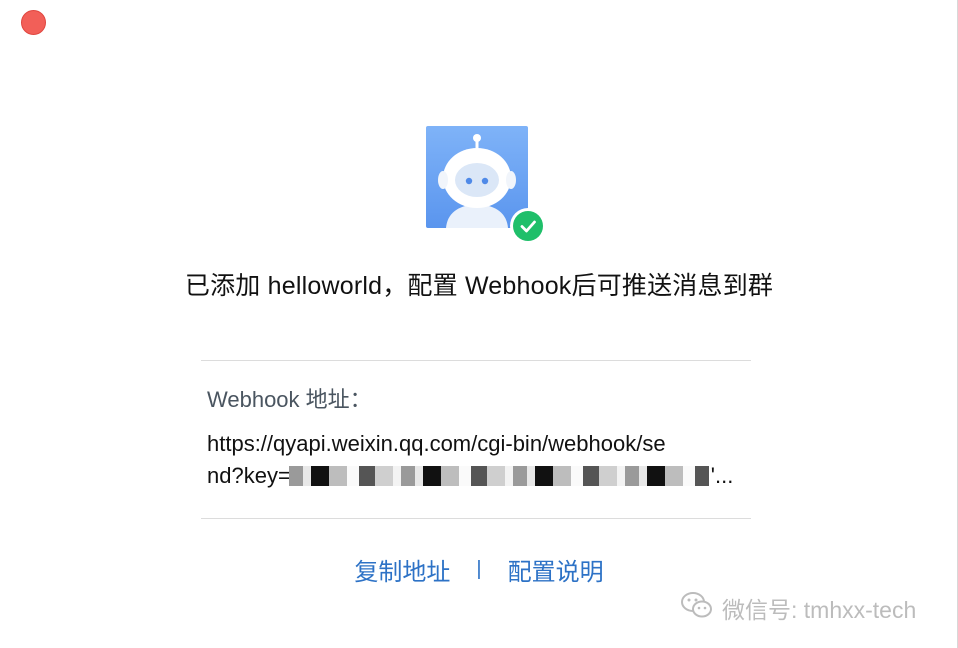  What do you see at coordinates (476, 518) in the screenshot?
I see `bottom-divider` at bounding box center [476, 518].